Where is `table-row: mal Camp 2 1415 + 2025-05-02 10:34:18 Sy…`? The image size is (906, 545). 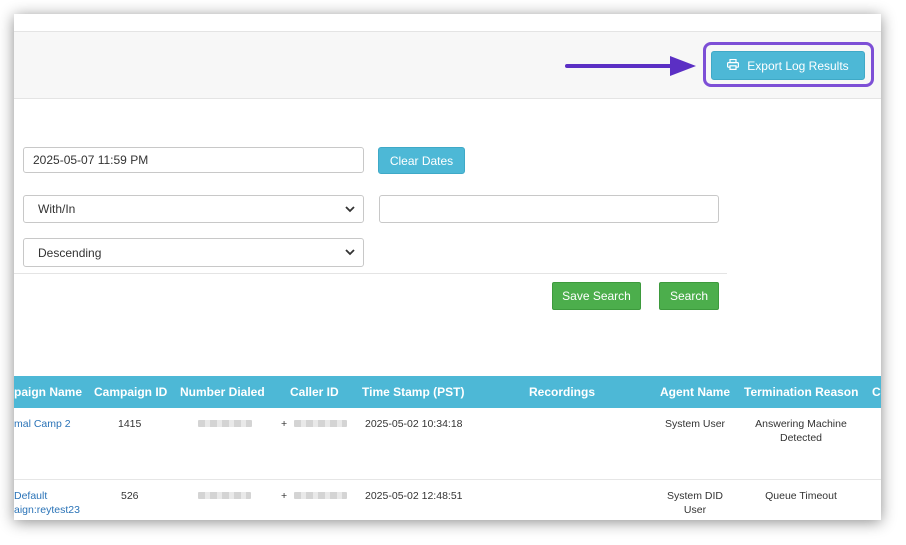 table-row: mal Camp 2 1415 + 2025-05-02 10:34:18 Sy… is located at coordinates (447, 443).